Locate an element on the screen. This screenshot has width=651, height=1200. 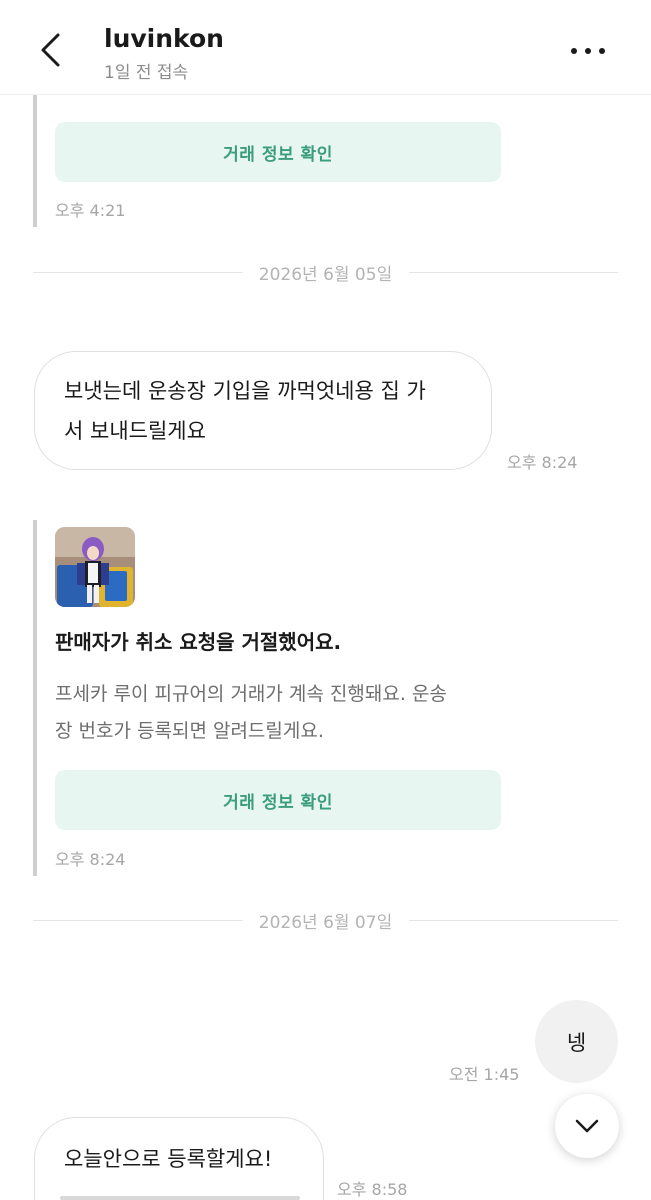
more-horizontal-icon is located at coordinates (588, 51).